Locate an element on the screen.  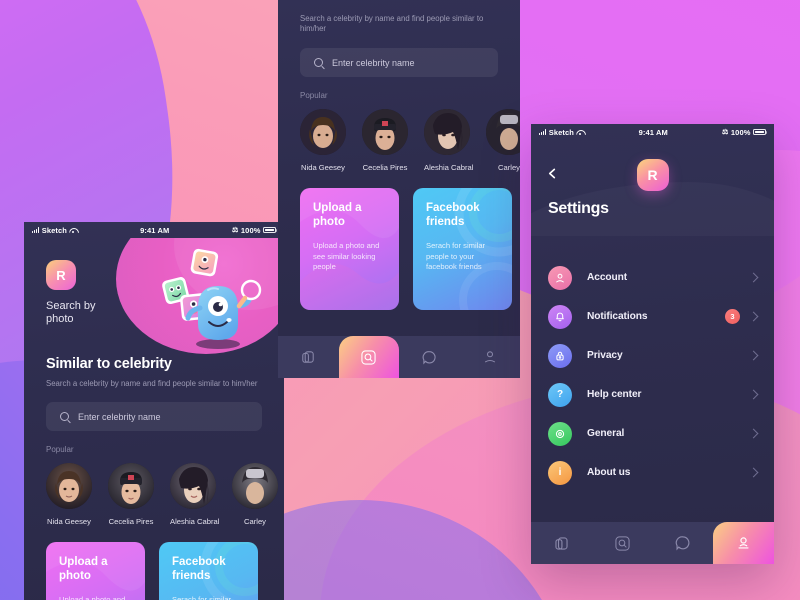
settings-item-privacy: Privacy is located at coordinates (653, 355).